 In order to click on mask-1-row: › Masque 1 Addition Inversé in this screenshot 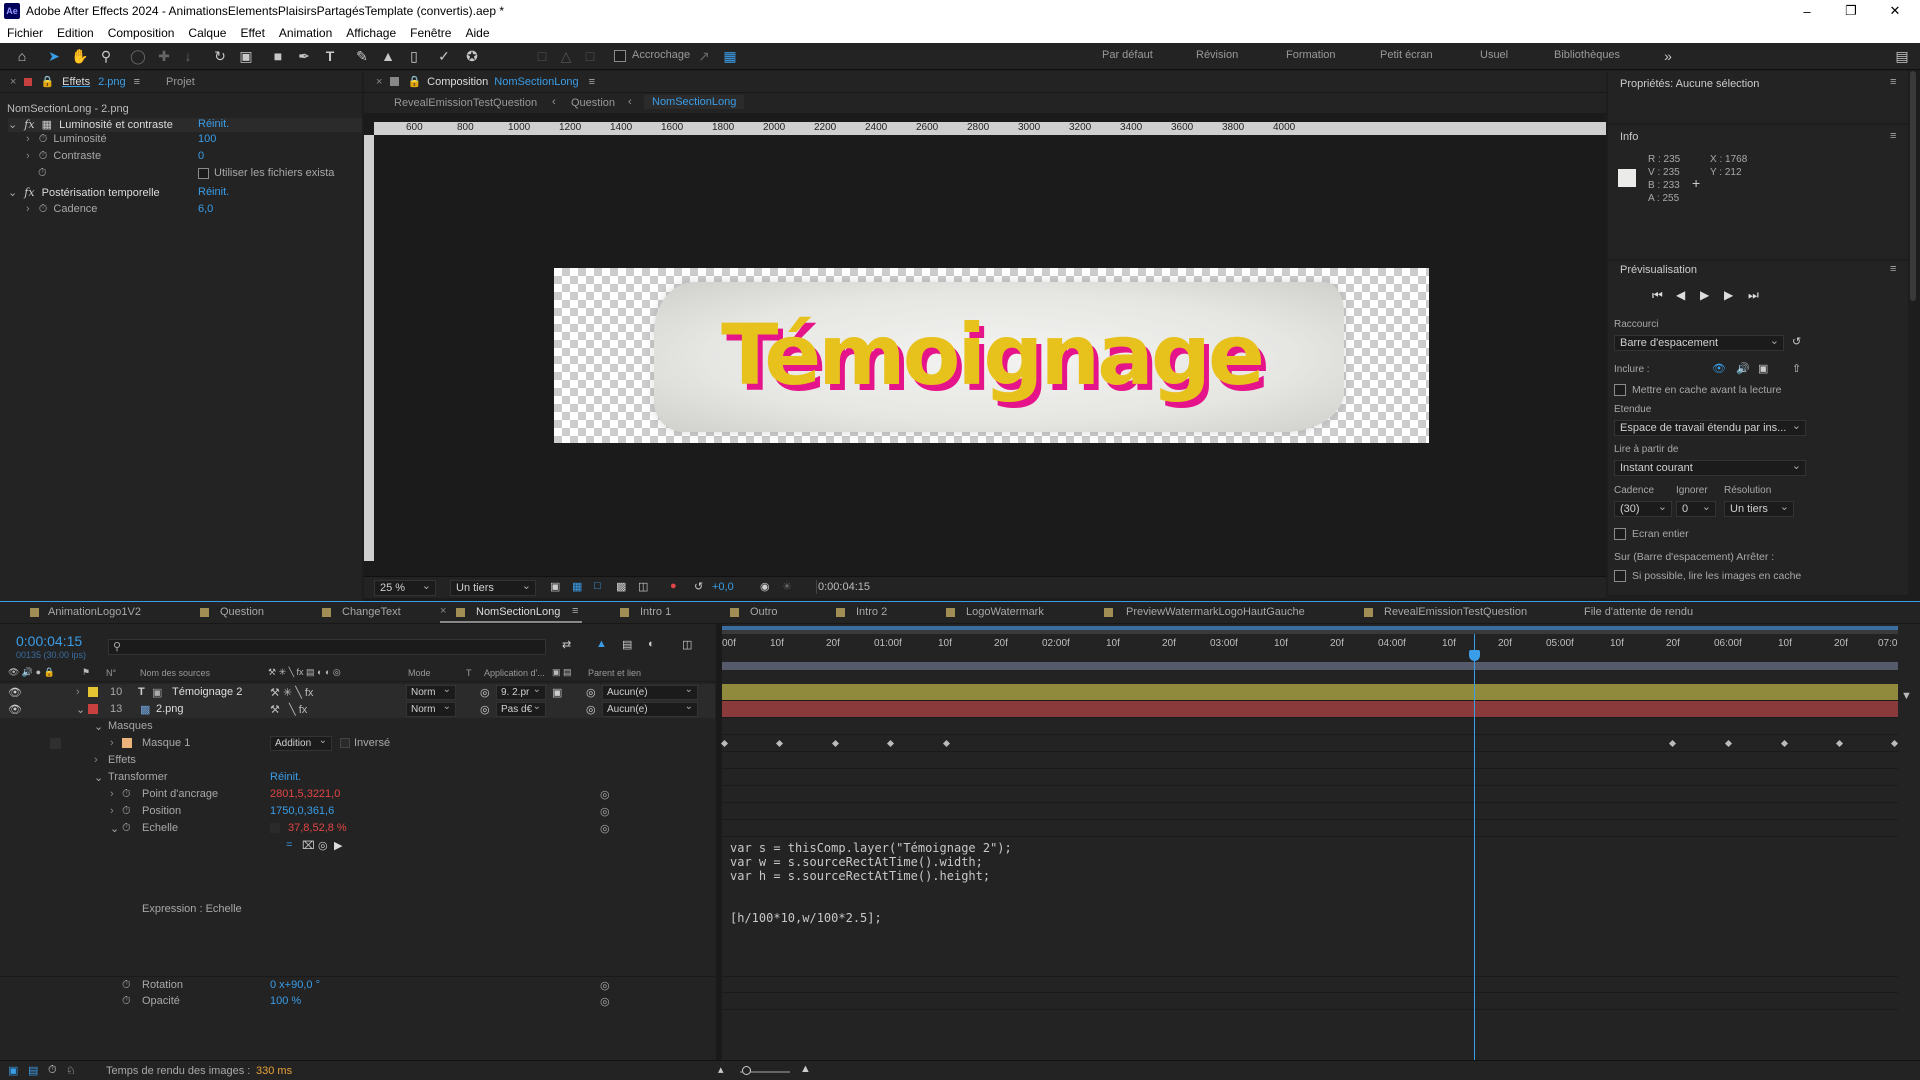, I will do `click(357, 743)`.